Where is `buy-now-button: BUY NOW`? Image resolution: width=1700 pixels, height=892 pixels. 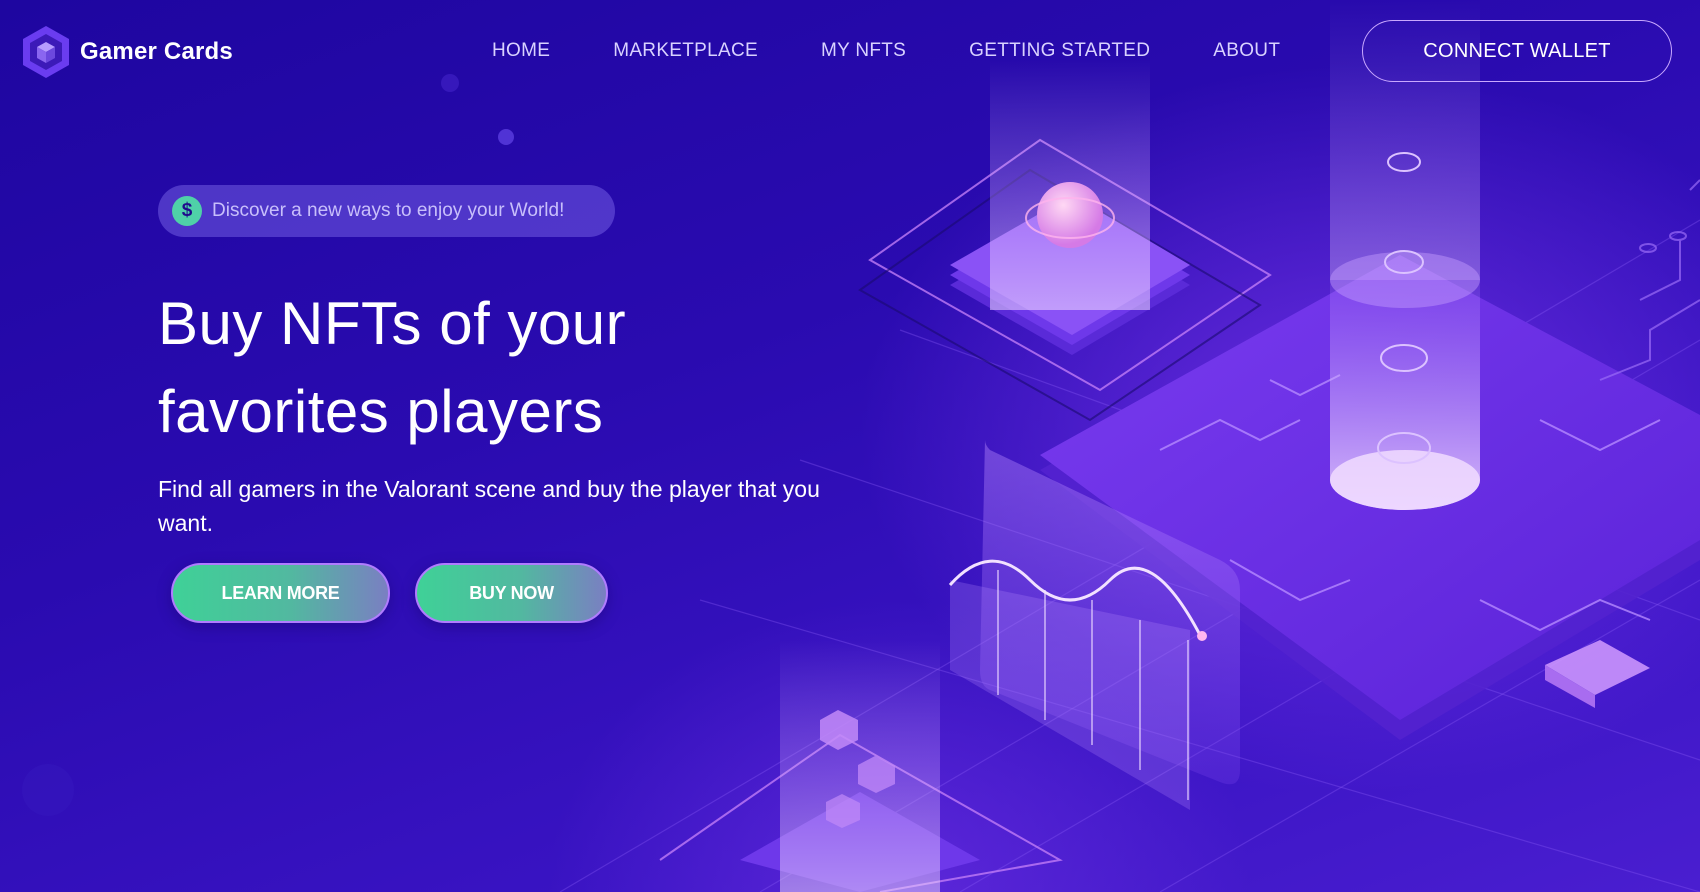
buy-now-button: BUY NOW is located at coordinates (511, 593).